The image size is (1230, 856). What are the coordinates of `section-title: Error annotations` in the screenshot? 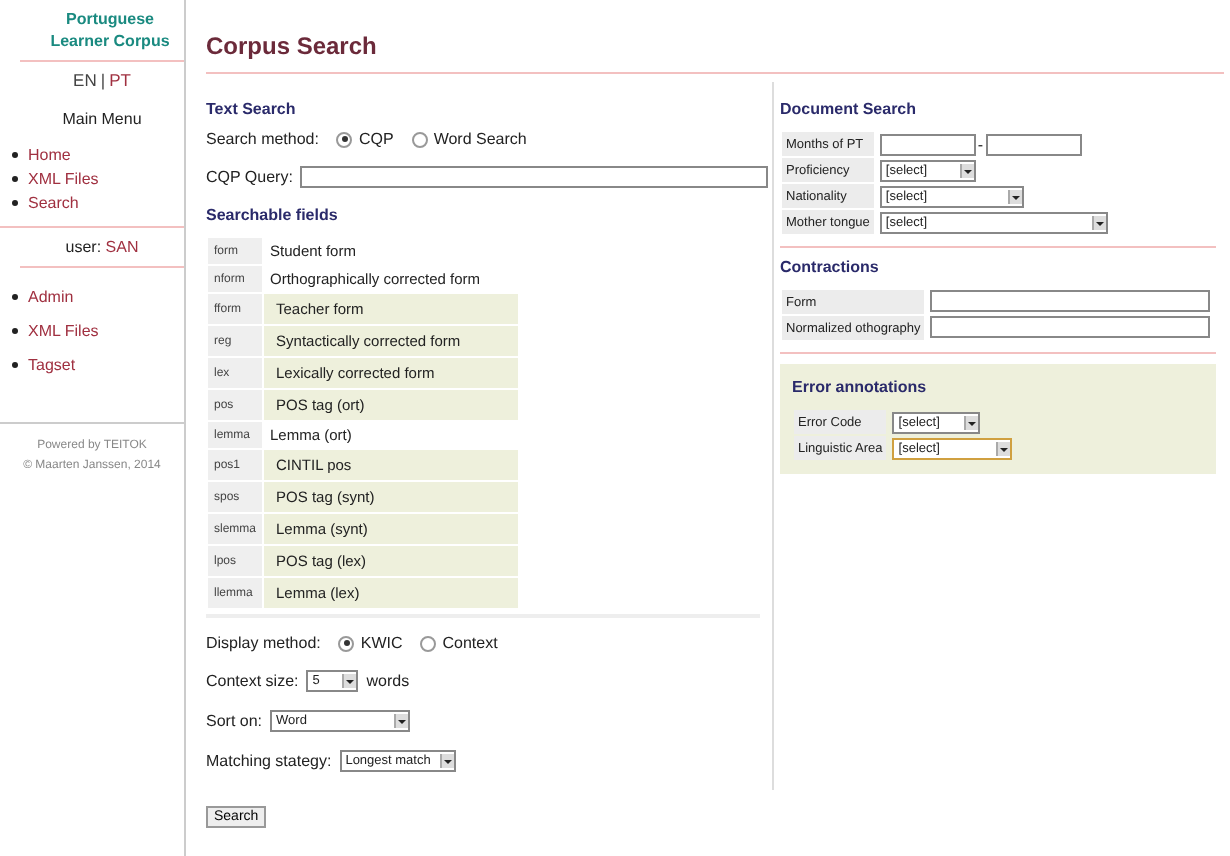 It's located at (860, 387).